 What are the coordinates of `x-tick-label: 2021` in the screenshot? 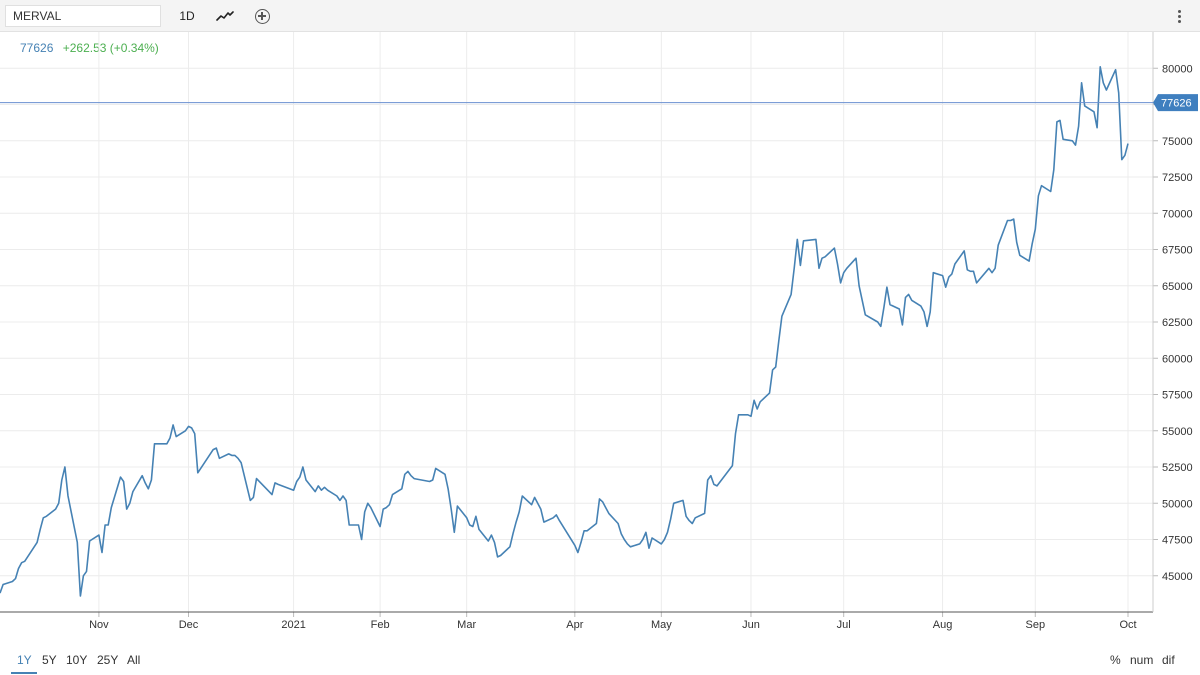 It's located at (293, 625).